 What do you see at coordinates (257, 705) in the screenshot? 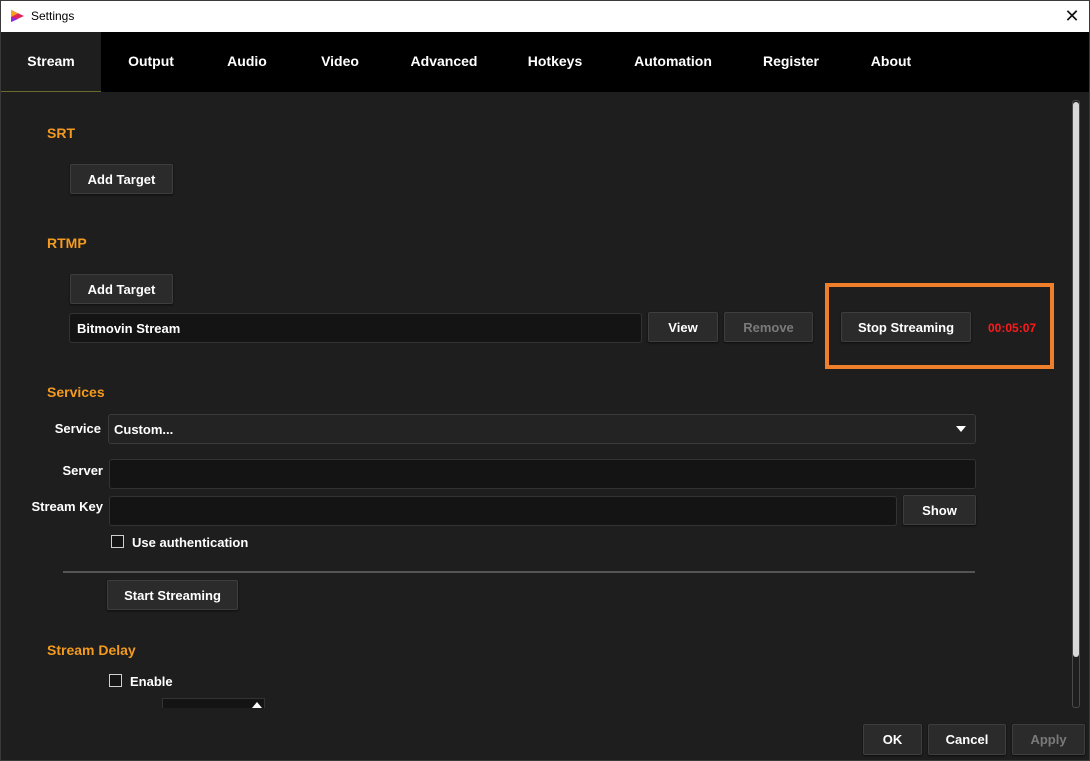
I see `spin-up-icon` at bounding box center [257, 705].